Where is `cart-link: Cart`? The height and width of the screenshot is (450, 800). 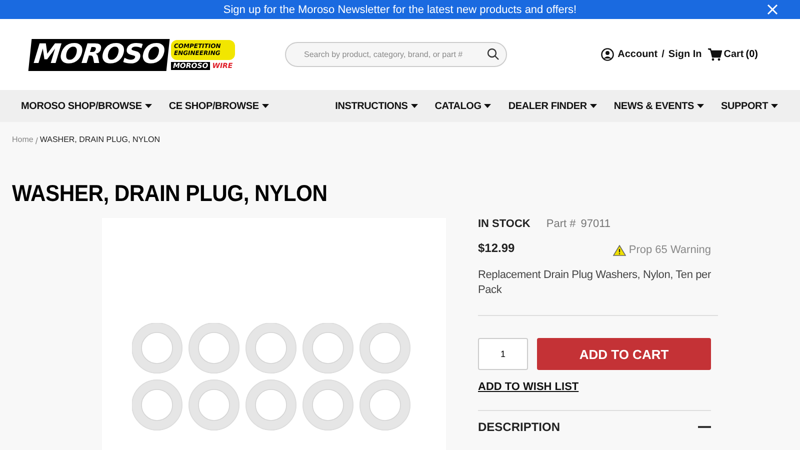
cart-link: Cart is located at coordinates (734, 54).